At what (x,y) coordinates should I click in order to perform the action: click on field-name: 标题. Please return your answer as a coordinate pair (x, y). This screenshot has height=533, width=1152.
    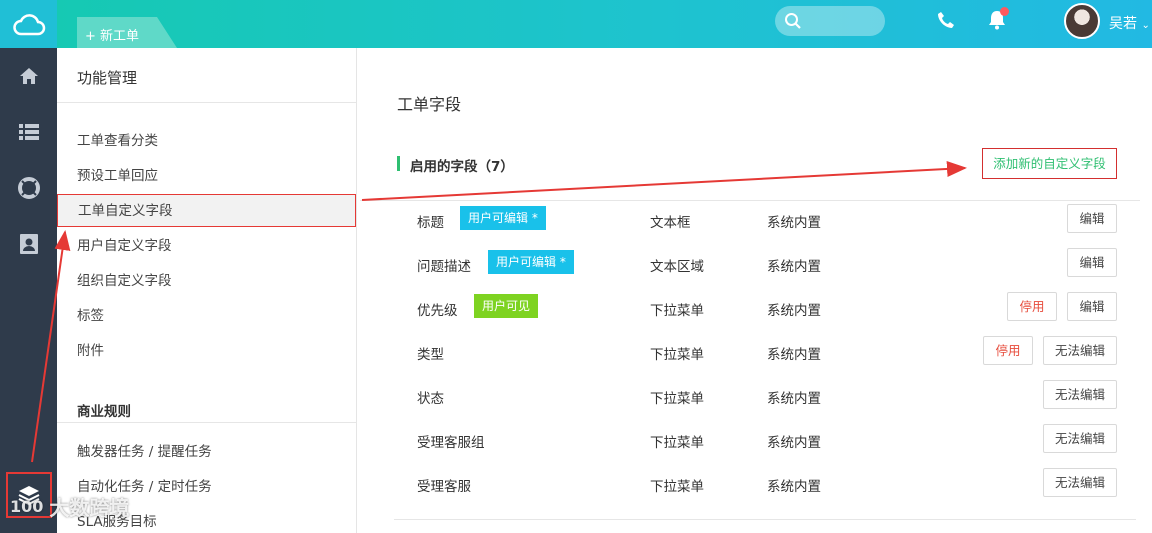
    Looking at the image, I should click on (430, 223).